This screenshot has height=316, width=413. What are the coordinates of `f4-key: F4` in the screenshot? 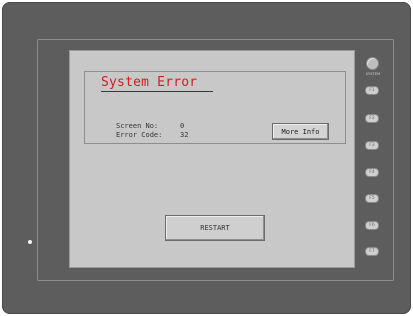 It's located at (372, 172).